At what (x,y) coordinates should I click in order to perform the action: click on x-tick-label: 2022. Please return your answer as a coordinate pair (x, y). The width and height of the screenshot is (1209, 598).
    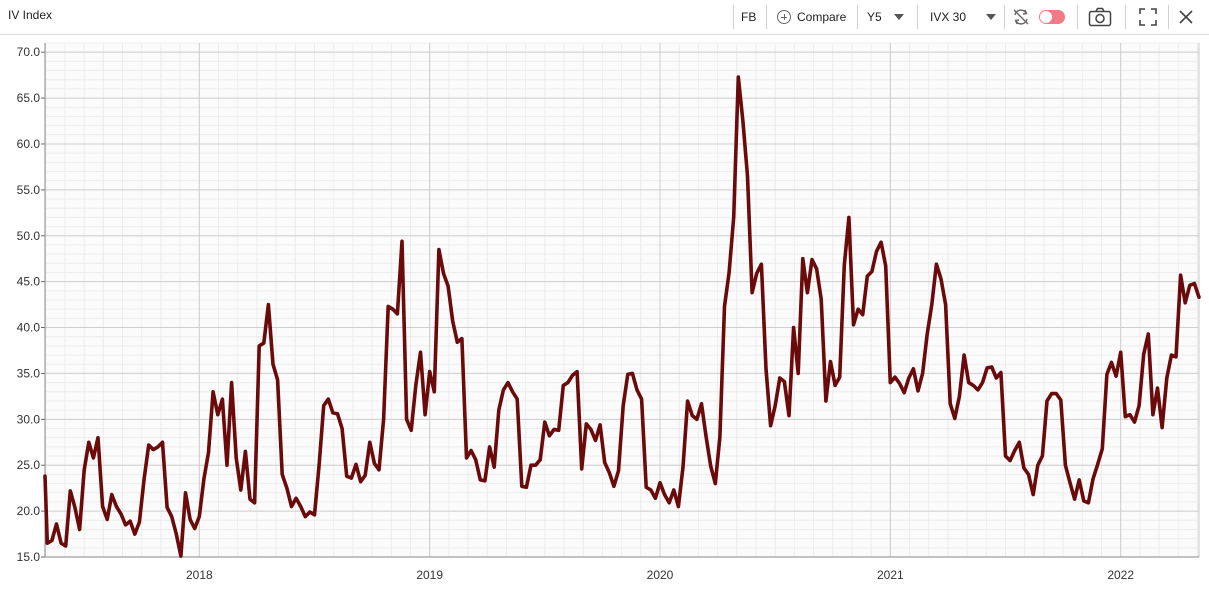
    Looking at the image, I should click on (1120, 575).